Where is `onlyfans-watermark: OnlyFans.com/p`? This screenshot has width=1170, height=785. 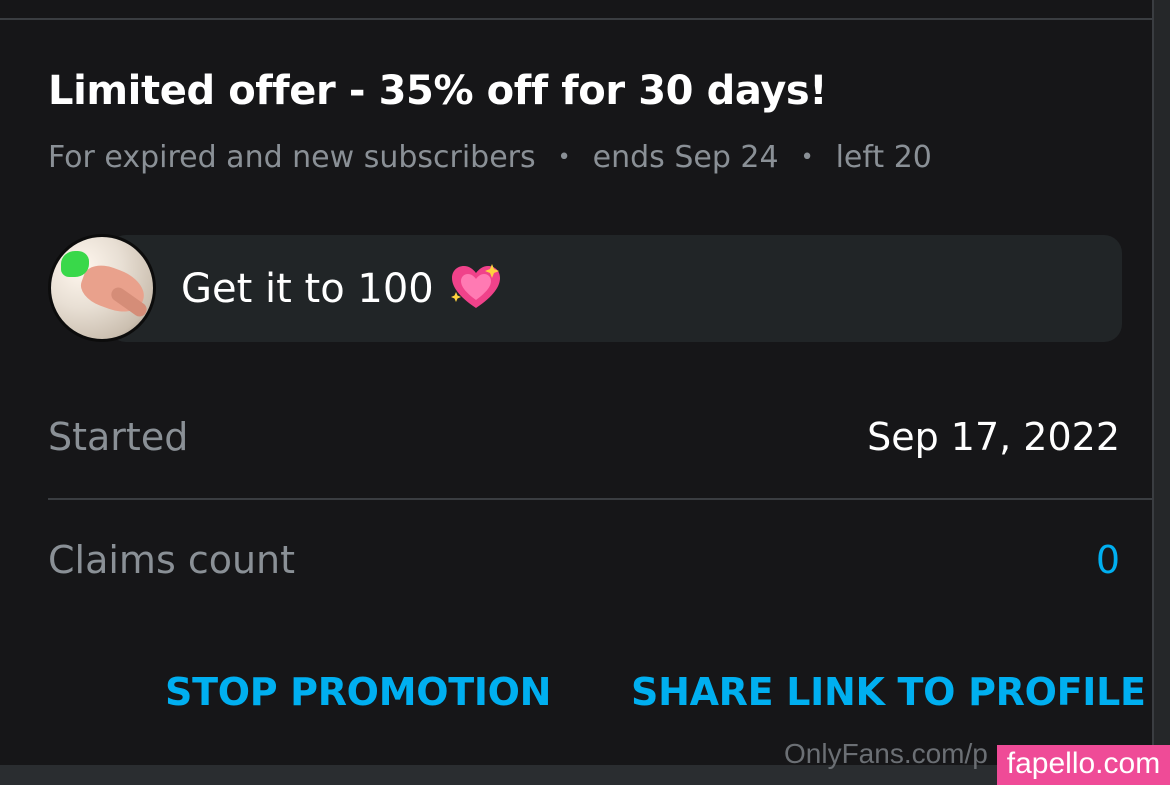
onlyfans-watermark: OnlyFans.com/p is located at coordinates (886, 753).